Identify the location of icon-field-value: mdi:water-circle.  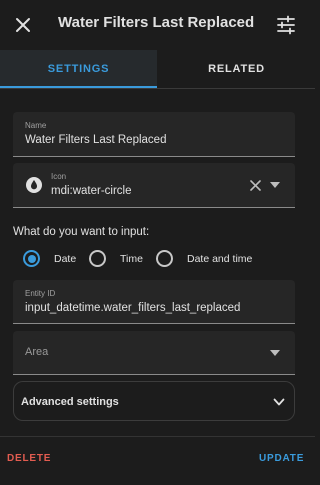
(91, 191).